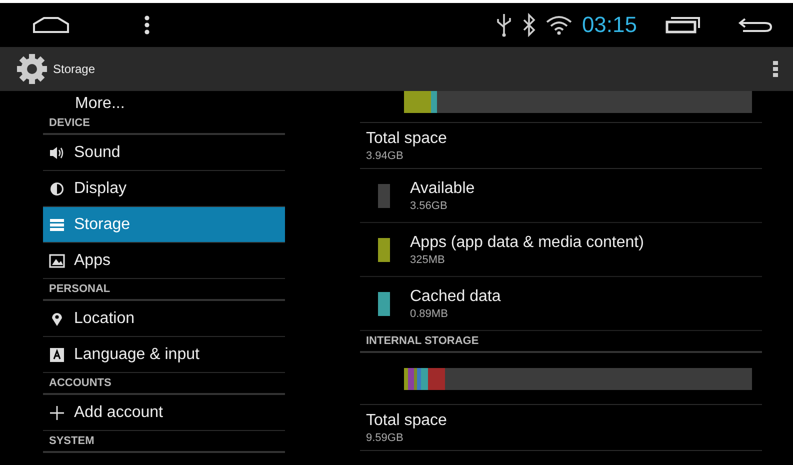 The width and height of the screenshot is (793, 465). Describe the element at coordinates (385, 156) in the screenshot. I see `item-value: 3.94GB` at that location.